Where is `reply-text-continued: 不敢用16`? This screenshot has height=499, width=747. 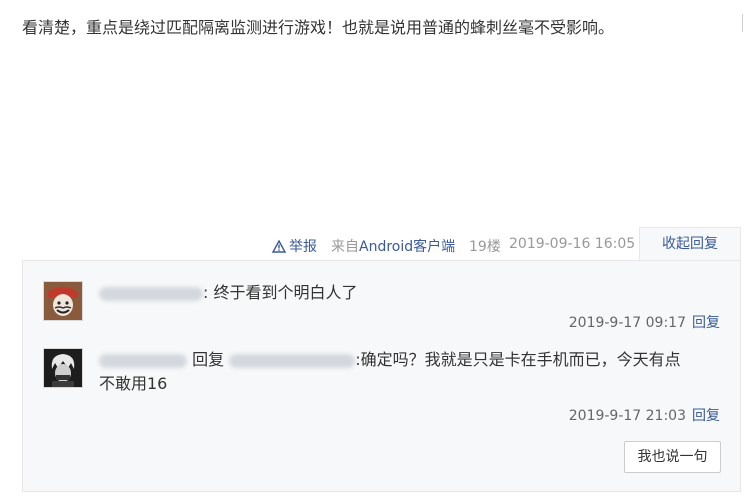 reply-text-continued: 不敢用16 is located at coordinates (133, 383).